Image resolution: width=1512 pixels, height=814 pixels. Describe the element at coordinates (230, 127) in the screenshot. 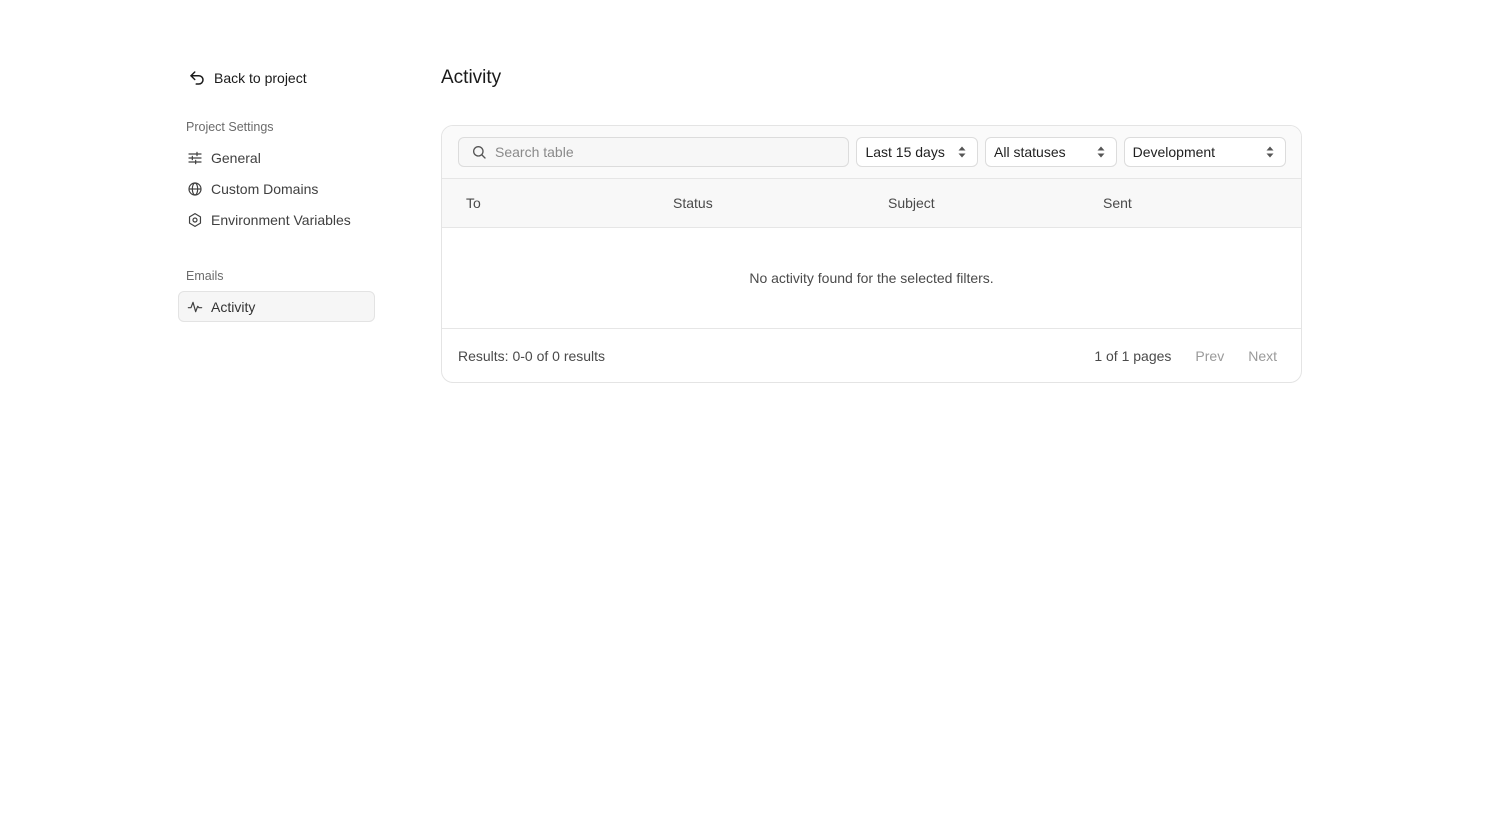

I see `section-title-project-settings: Project Settings` at that location.